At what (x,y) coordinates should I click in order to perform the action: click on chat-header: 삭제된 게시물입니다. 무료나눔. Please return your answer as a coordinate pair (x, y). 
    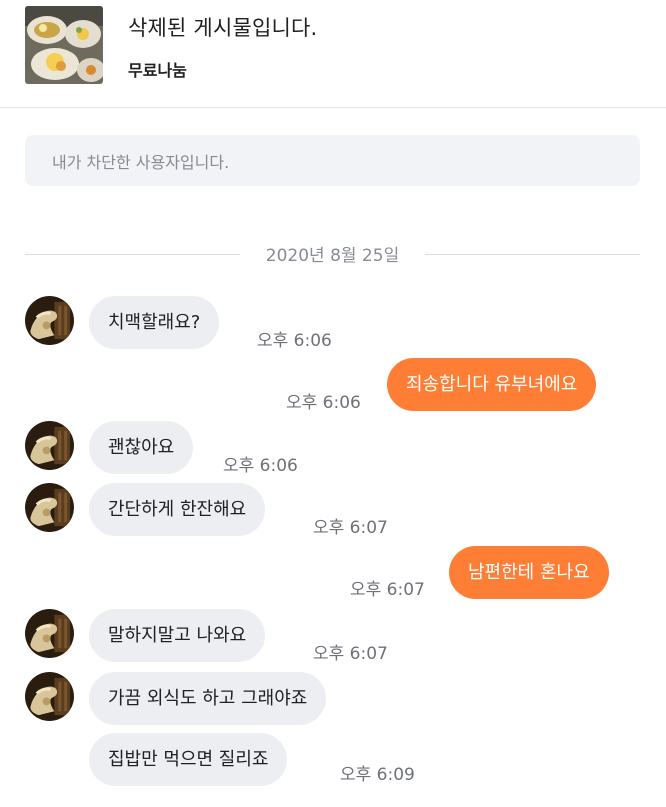
    Looking at the image, I should click on (333, 54).